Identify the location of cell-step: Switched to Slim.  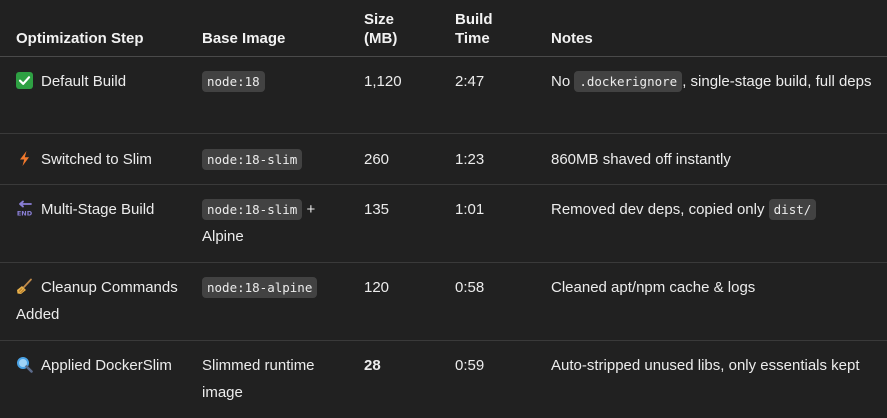
(101, 159).